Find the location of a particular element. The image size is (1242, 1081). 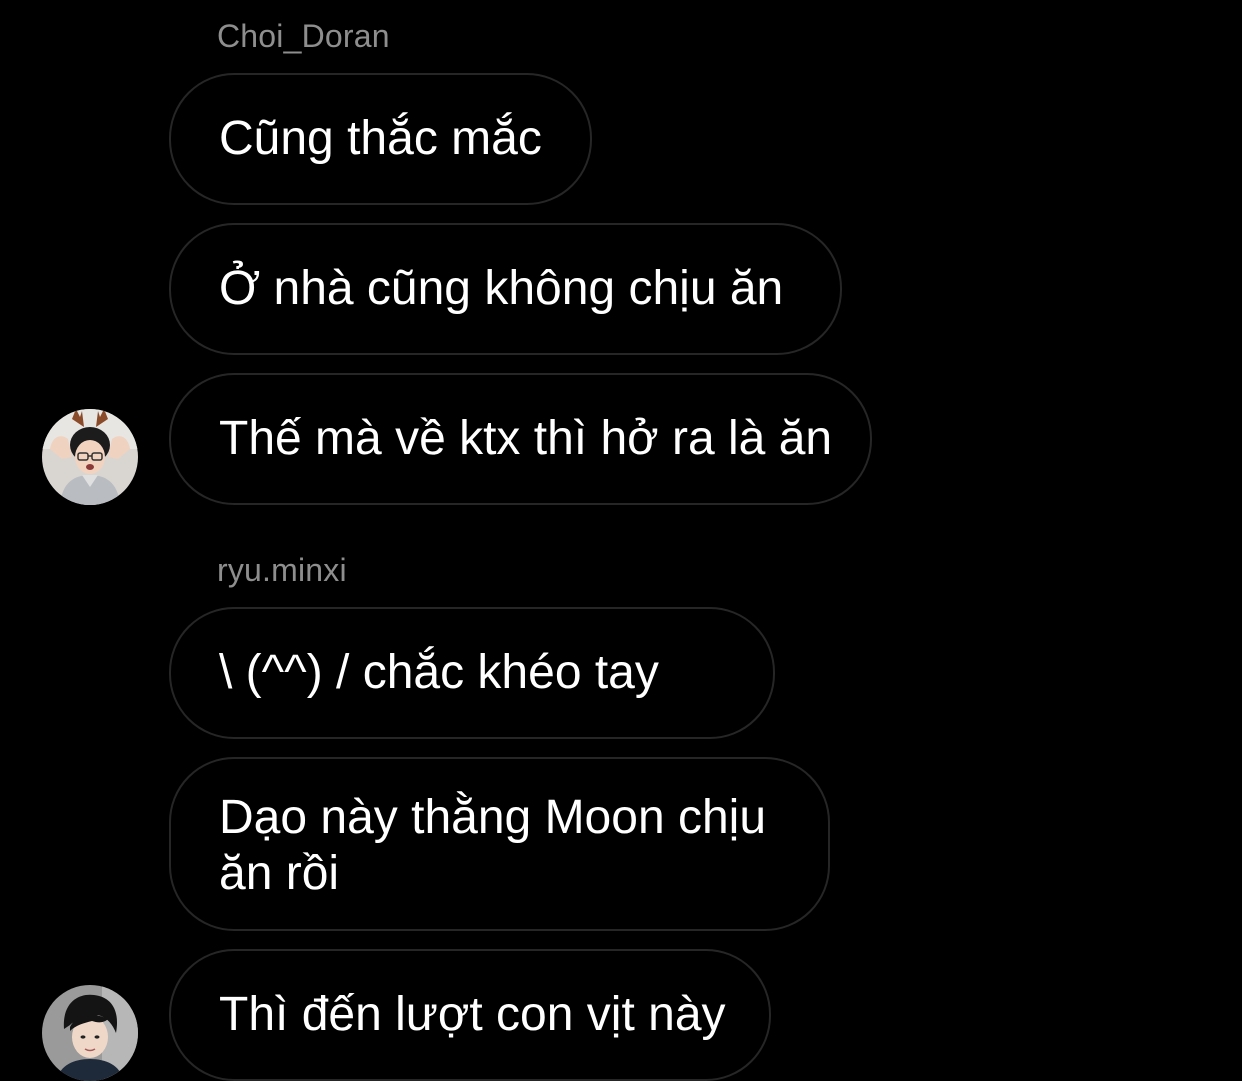

message-text: Cũng thắc mắc is located at coordinates (380, 138).